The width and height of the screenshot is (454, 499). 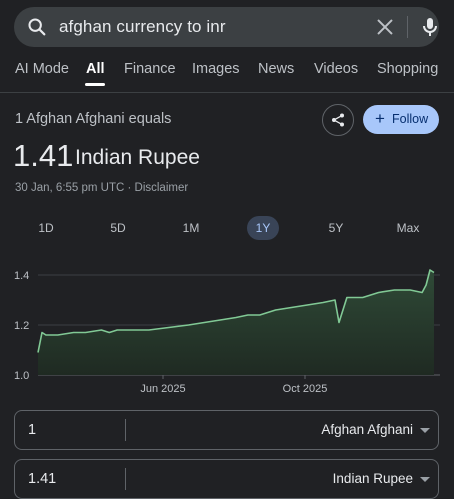 I want to click on range-5d: 5D, so click(x=118, y=228).